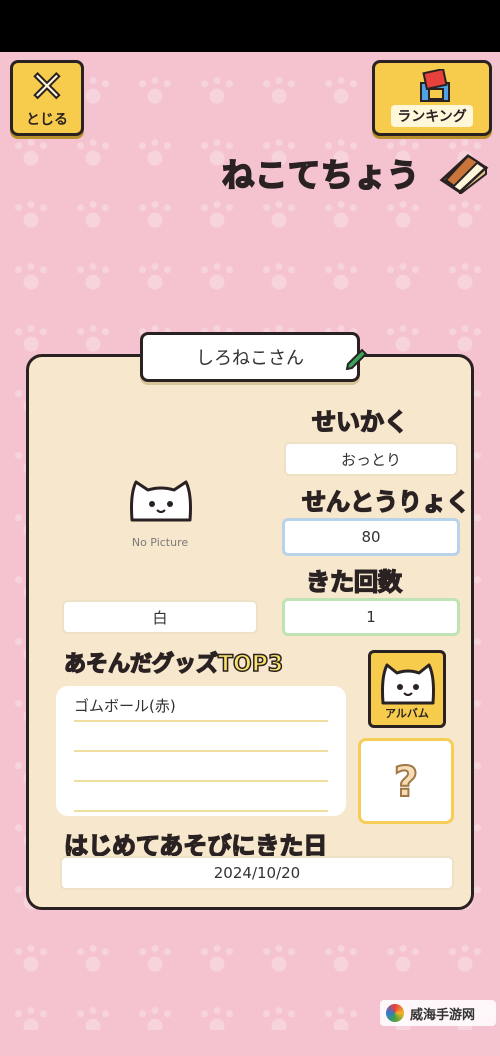 Image resolution: width=500 pixels, height=1056 pixels. I want to click on ranking-icon, so click(435, 85).